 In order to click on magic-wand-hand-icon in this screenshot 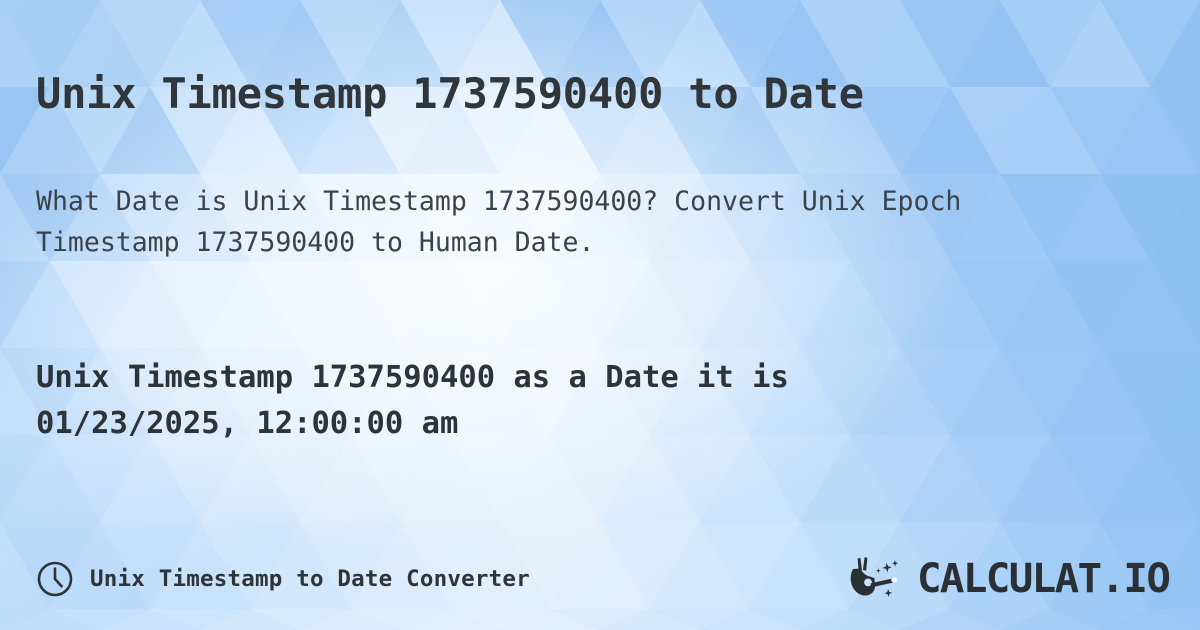, I will do `click(874, 577)`.